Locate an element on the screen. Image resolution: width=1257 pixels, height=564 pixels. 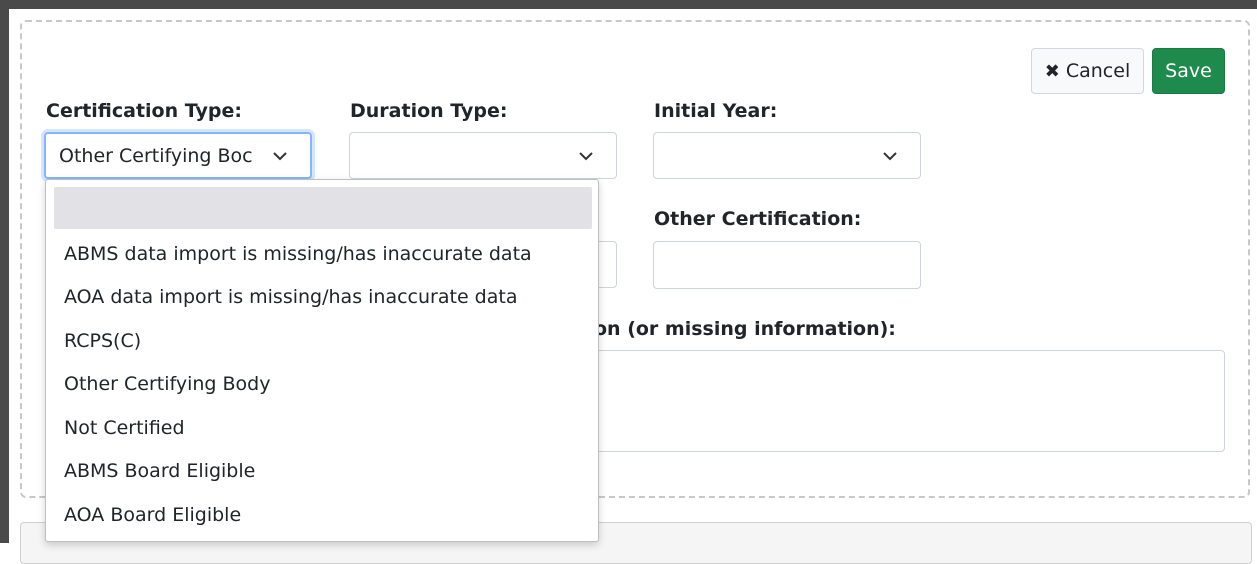
save-button: Save is located at coordinates (1188, 71).